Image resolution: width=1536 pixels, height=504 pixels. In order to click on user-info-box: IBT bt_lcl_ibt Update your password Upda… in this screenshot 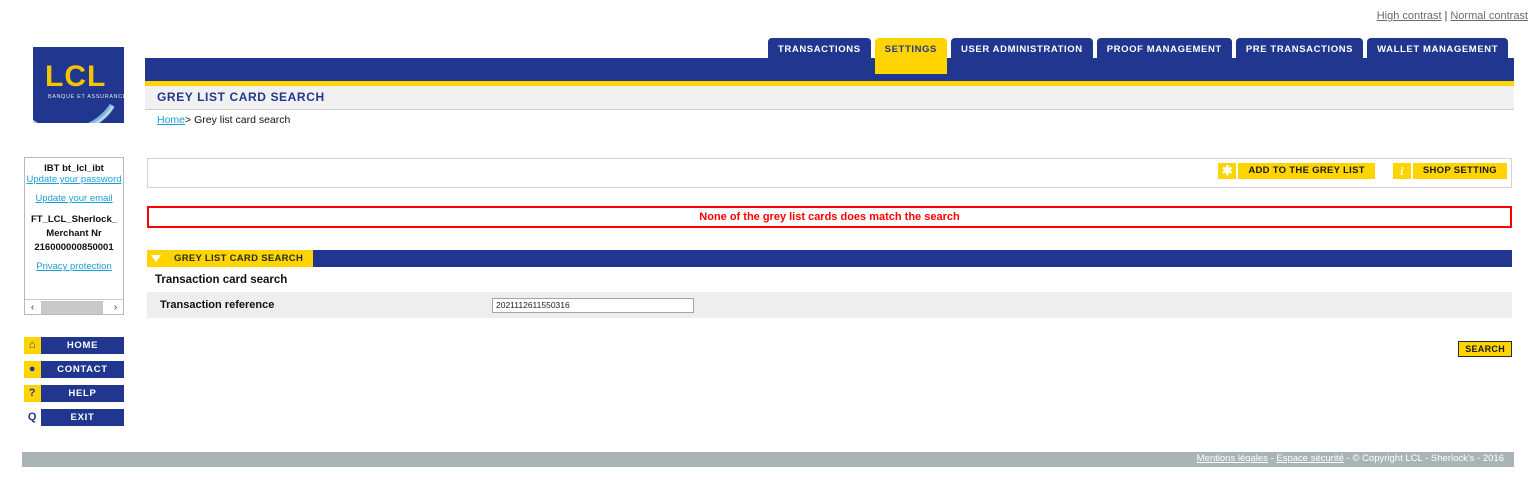, I will do `click(74, 236)`.